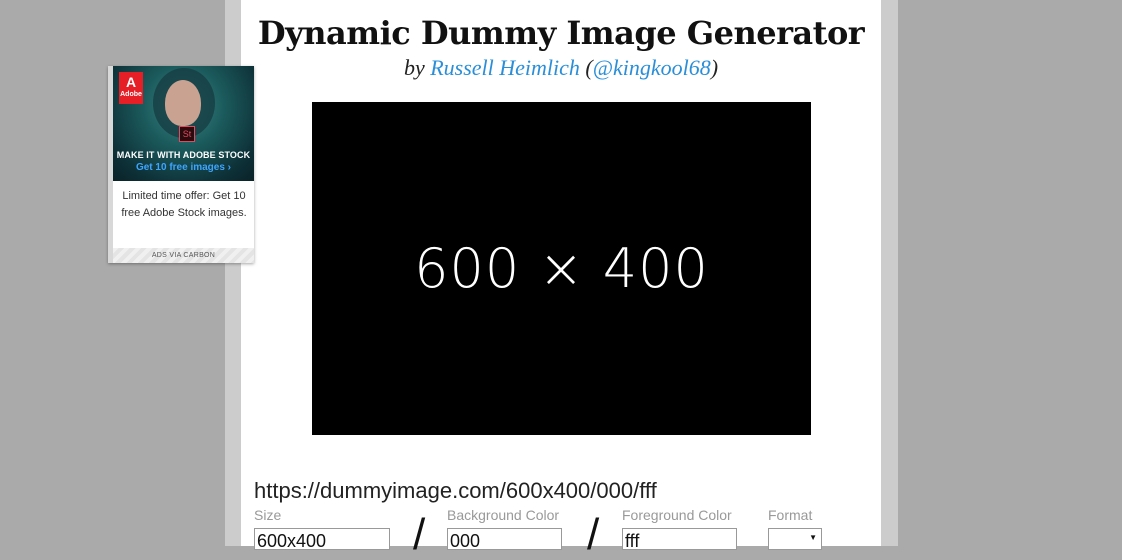 The height and width of the screenshot is (560, 1122). What do you see at coordinates (589, 67) in the screenshot?
I see `paren-open: (` at bounding box center [589, 67].